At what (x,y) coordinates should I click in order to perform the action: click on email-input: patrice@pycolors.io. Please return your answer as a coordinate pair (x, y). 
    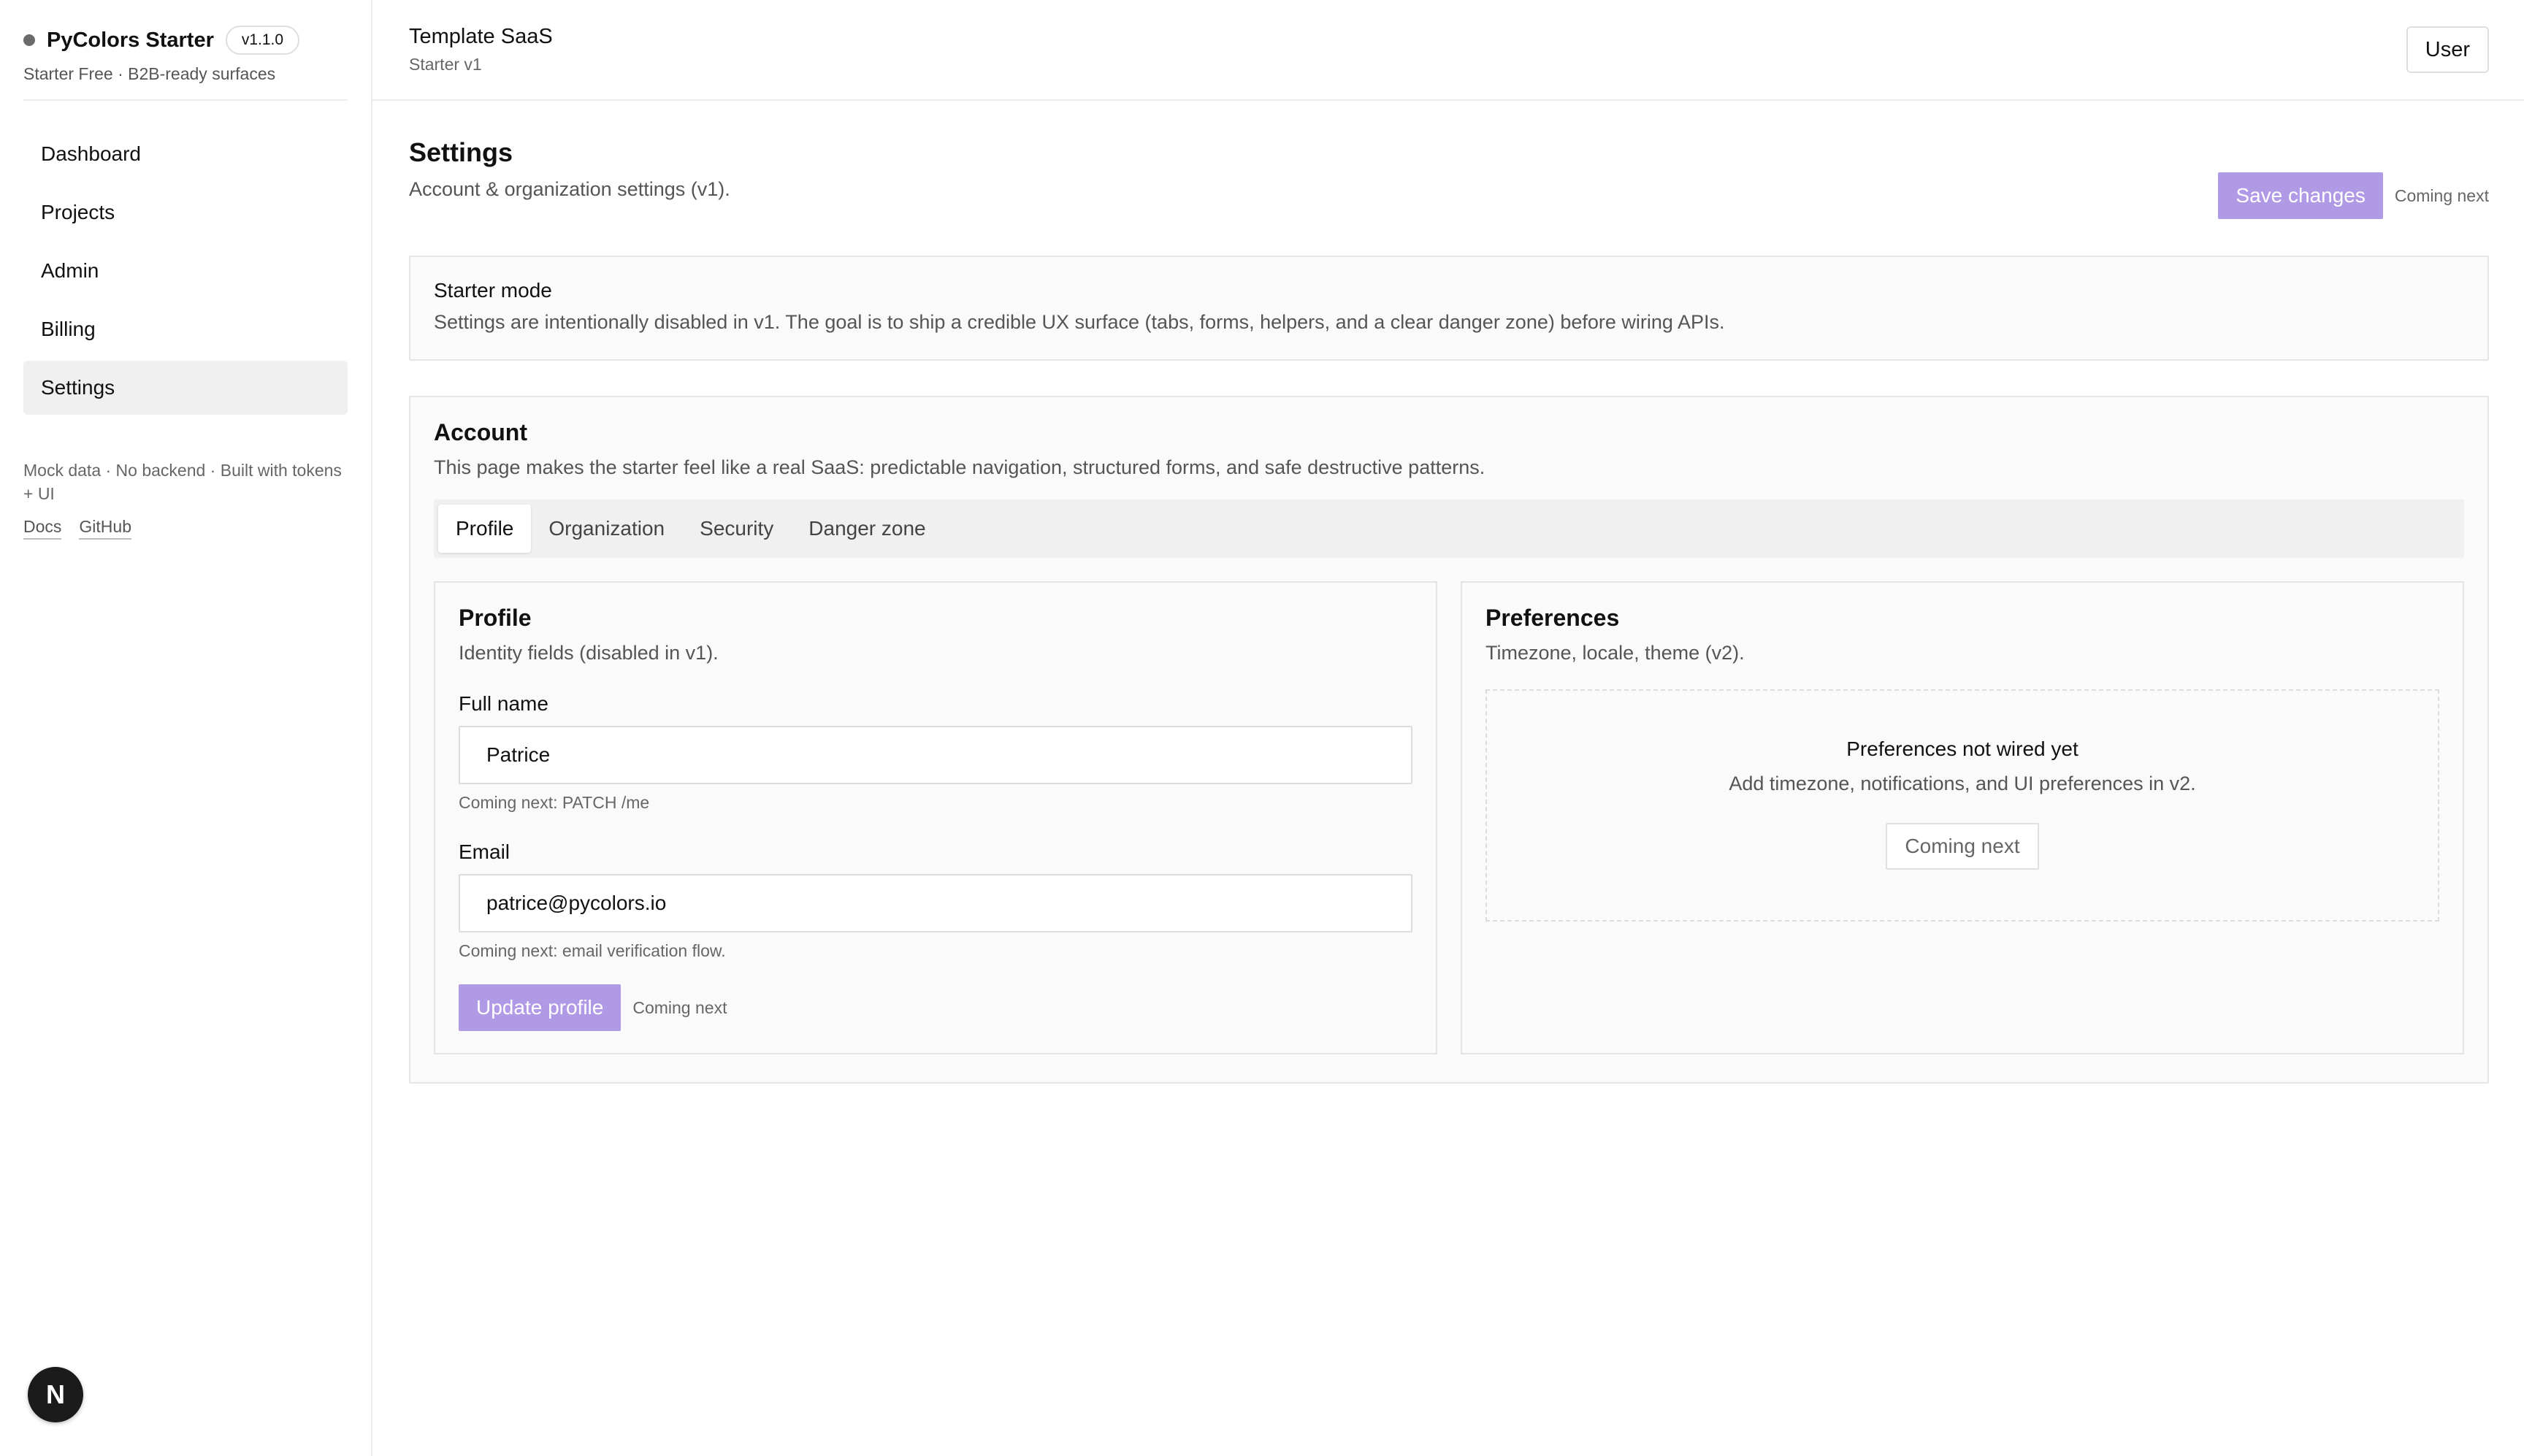
    Looking at the image, I should click on (935, 903).